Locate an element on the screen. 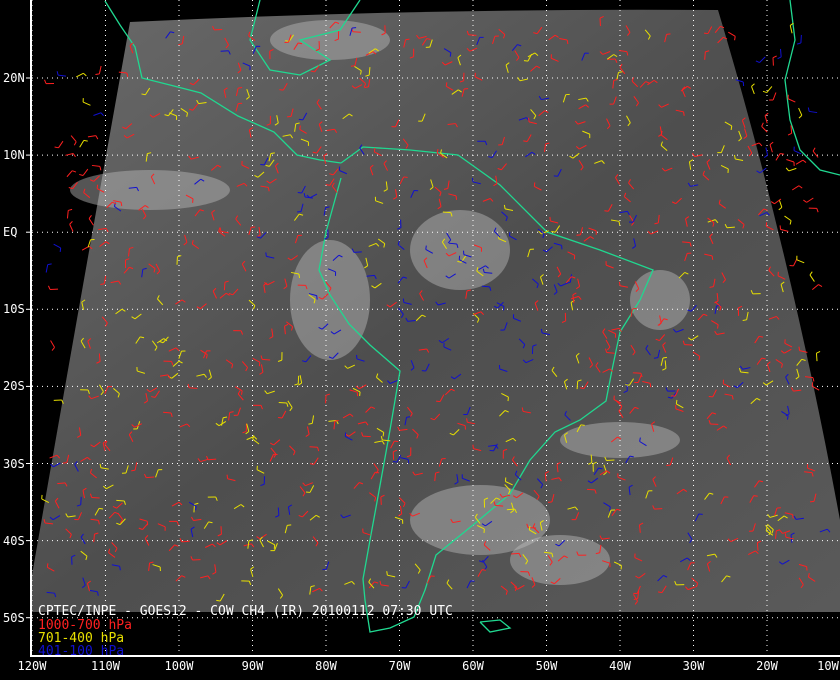  longitude-label: 120W is located at coordinates (32, 666).